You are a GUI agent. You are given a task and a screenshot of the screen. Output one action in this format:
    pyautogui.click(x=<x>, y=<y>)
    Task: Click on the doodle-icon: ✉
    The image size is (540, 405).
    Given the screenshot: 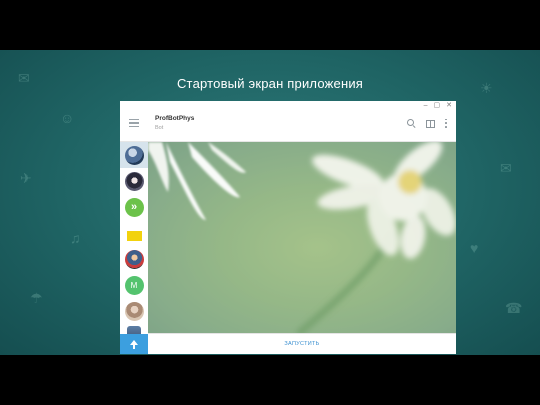 What is the action you would take?
    pyautogui.click(x=506, y=168)
    